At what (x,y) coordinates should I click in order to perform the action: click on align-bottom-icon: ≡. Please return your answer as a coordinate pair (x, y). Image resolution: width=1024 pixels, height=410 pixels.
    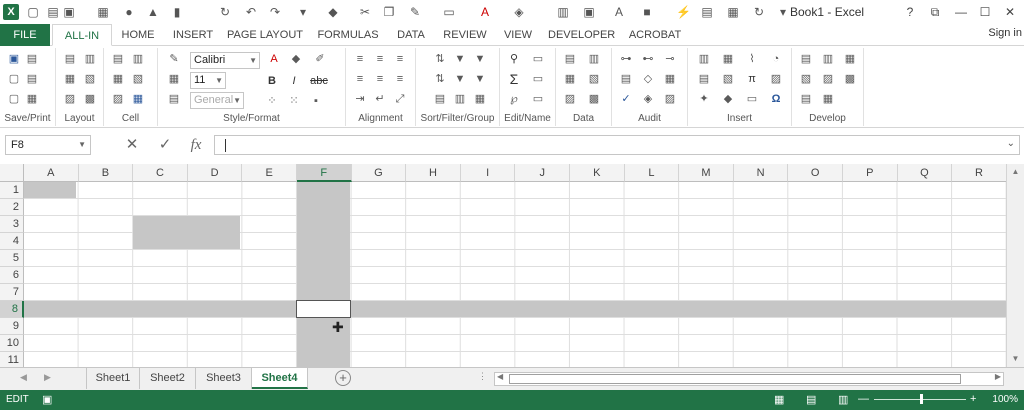
    Looking at the image, I should click on (400, 79).